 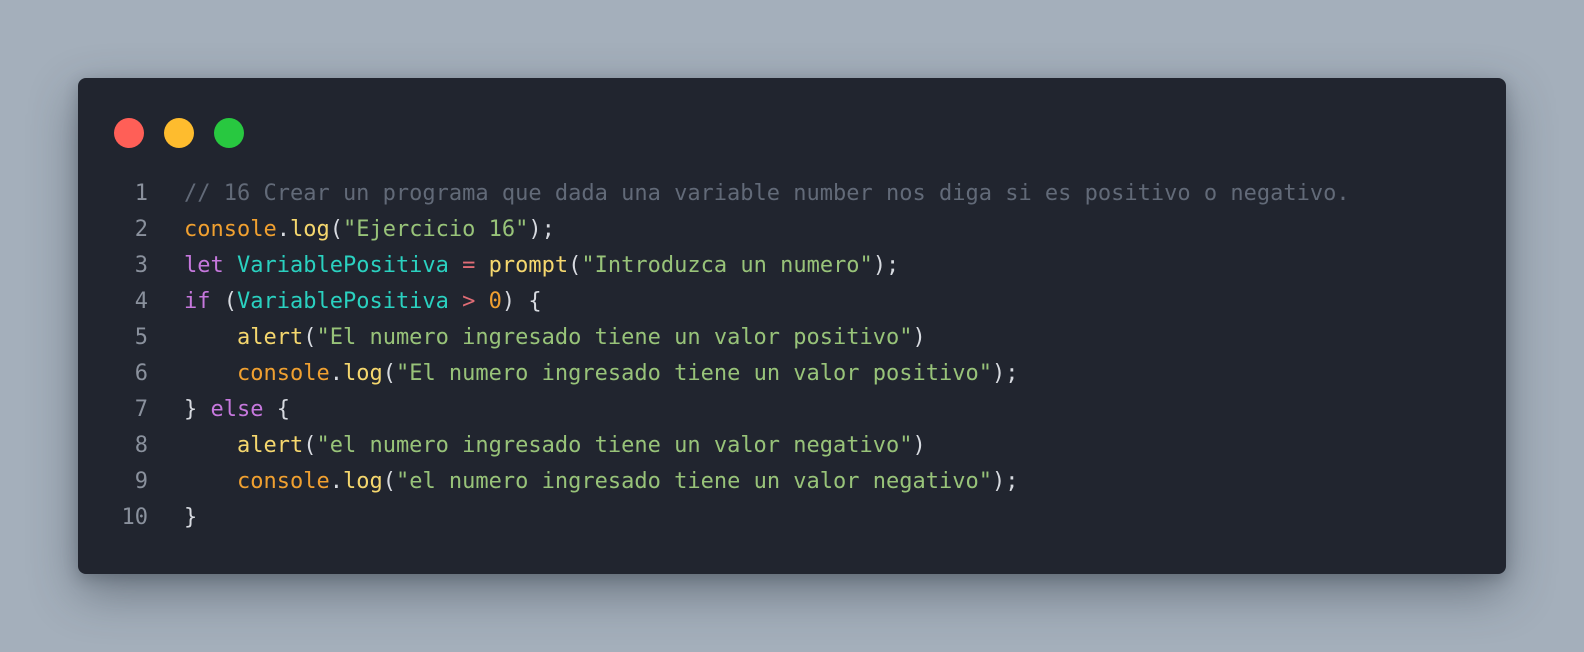 What do you see at coordinates (141, 301) in the screenshot?
I see `line-number: 4` at bounding box center [141, 301].